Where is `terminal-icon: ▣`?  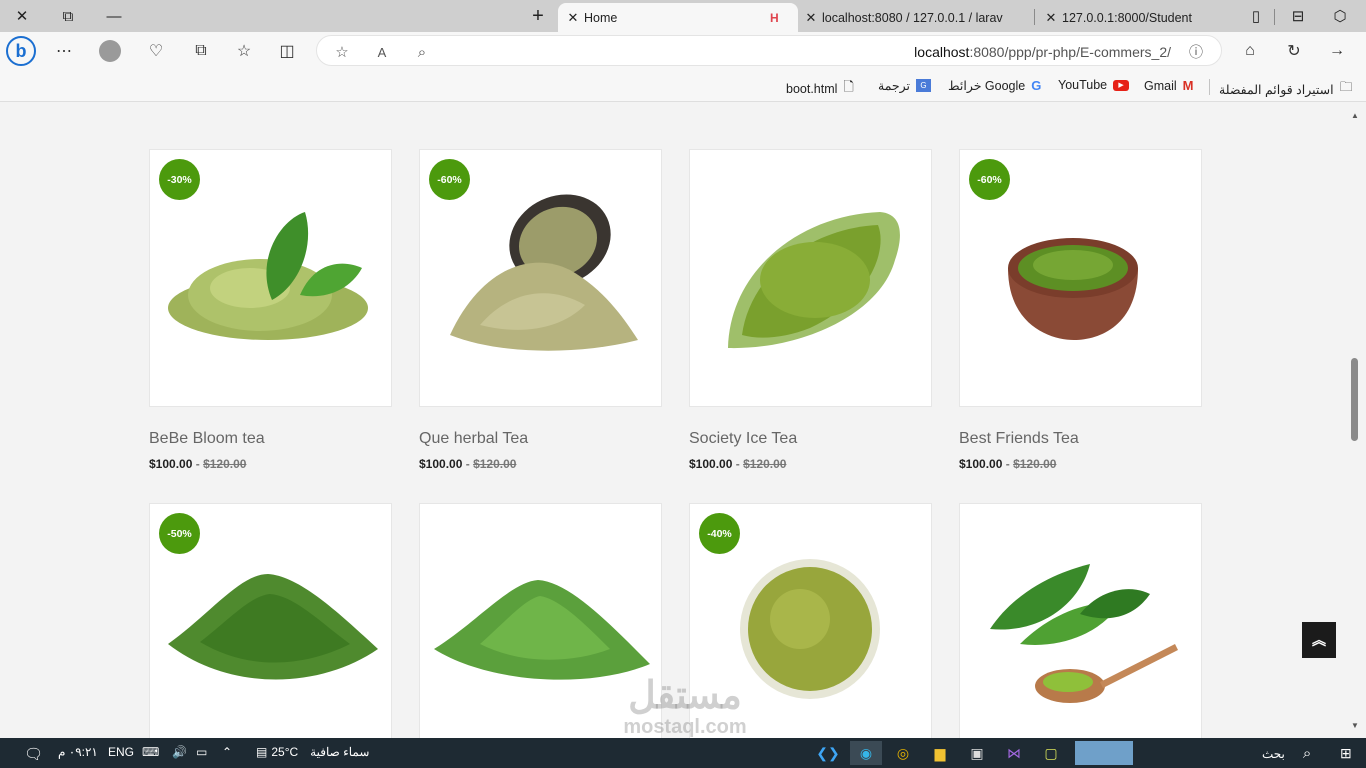 terminal-icon: ▣ is located at coordinates (977, 753).